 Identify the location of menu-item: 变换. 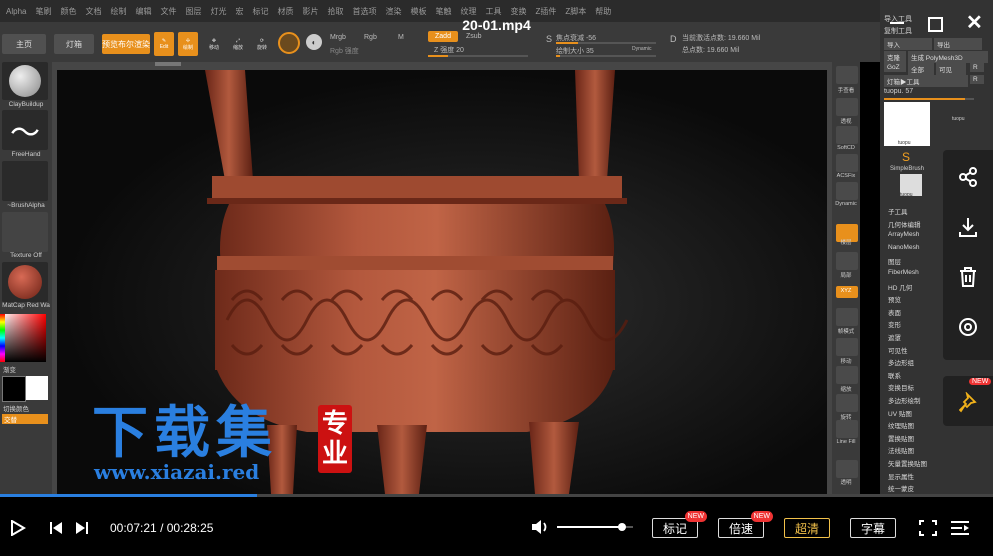
(518, 11).